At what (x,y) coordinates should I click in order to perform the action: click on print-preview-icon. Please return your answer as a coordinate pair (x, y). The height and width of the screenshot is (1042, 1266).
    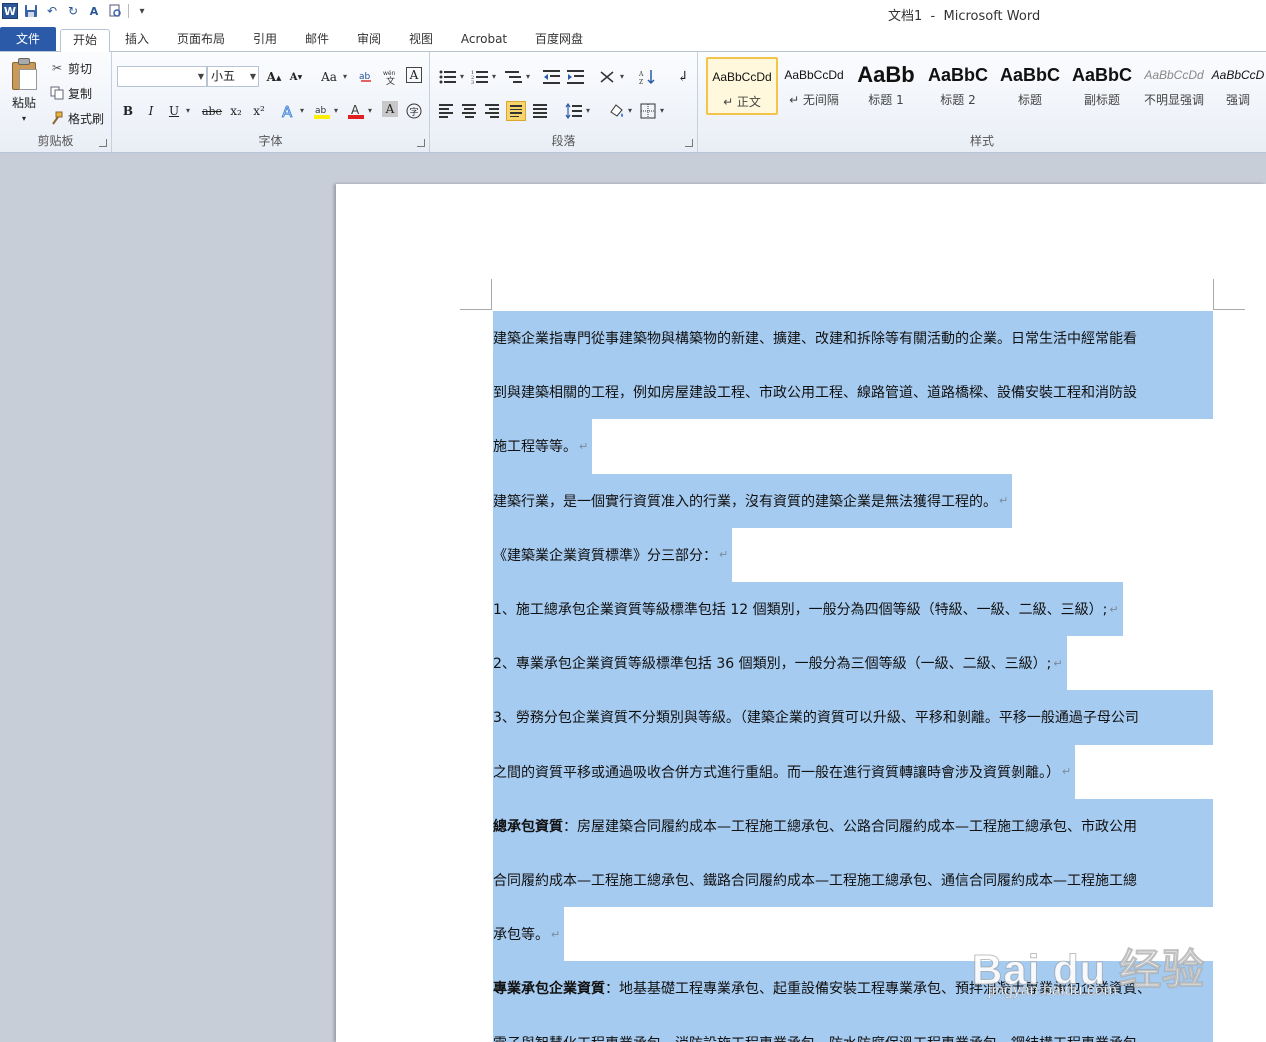
    Looking at the image, I should click on (115, 11).